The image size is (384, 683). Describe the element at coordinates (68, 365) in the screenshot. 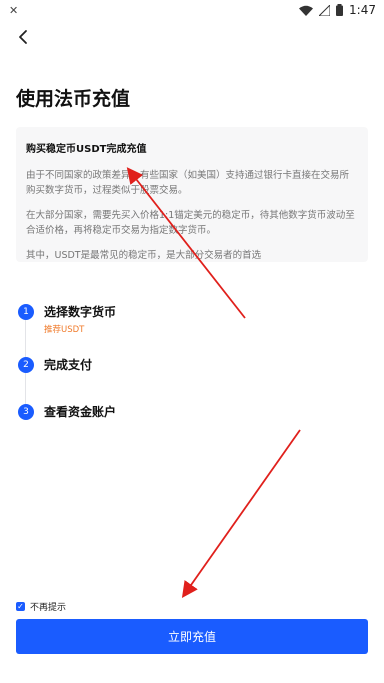

I see `step-label: 完成支付` at that location.